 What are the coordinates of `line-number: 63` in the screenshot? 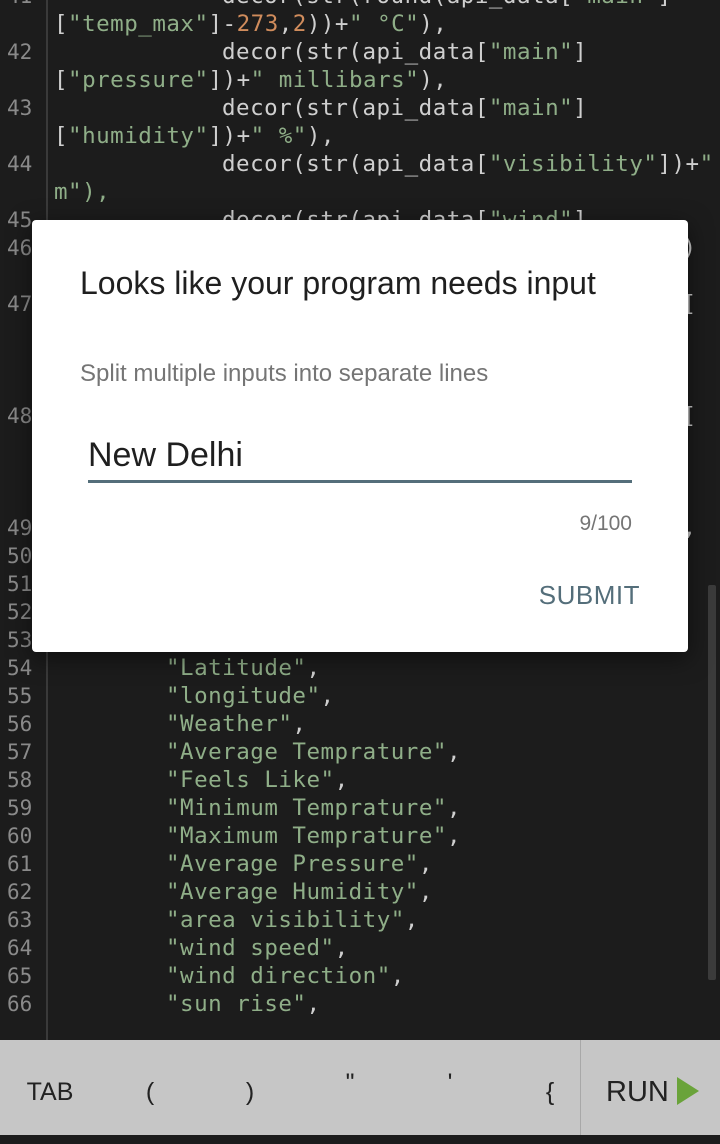 It's located at (20, 920).